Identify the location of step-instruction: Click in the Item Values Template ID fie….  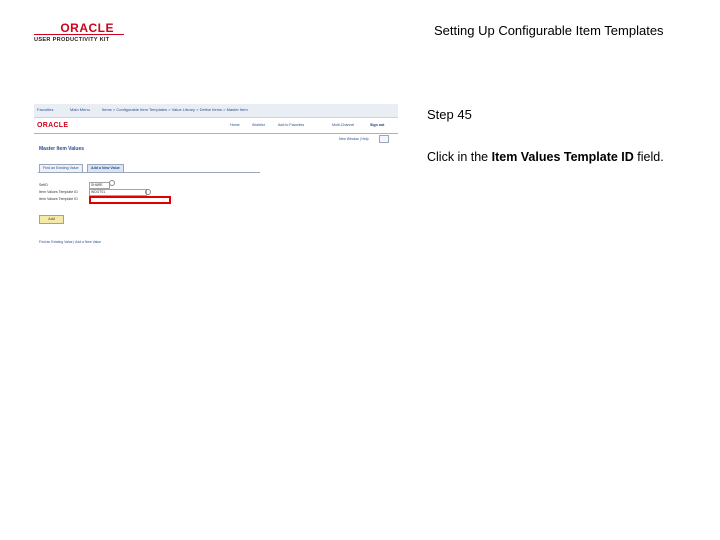
(552, 157).